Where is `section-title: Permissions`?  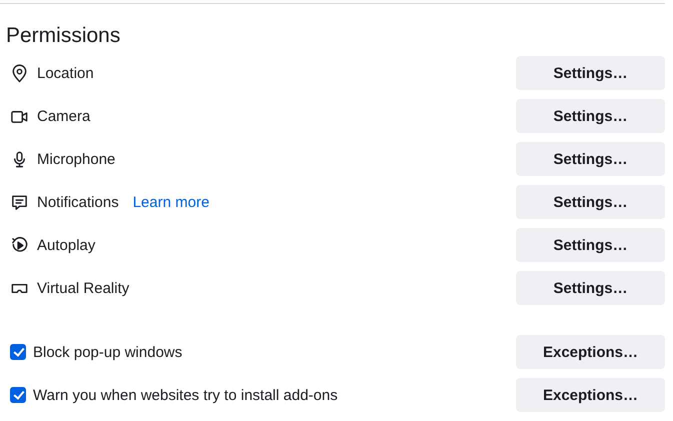 section-title: Permissions is located at coordinates (64, 36).